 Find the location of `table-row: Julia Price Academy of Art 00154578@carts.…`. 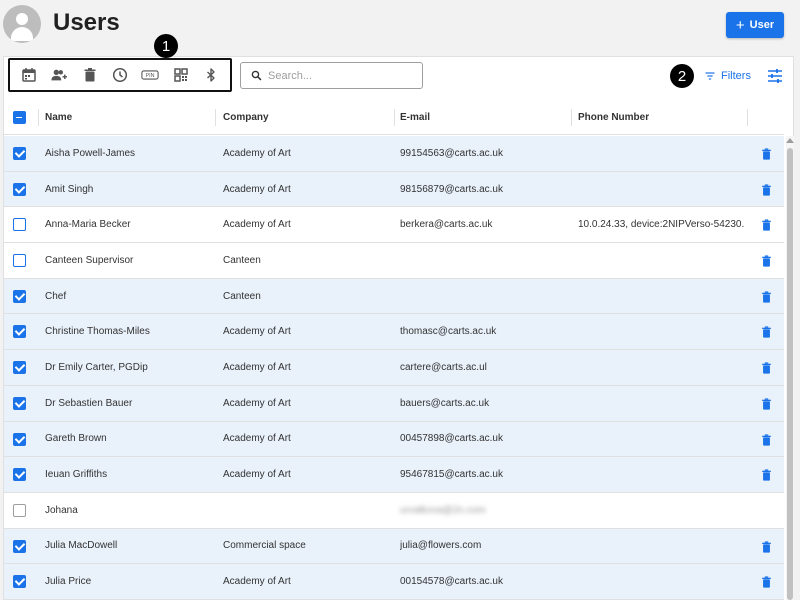

table-row: Julia Price Academy of Art 00154578@carts.… is located at coordinates (394, 582).